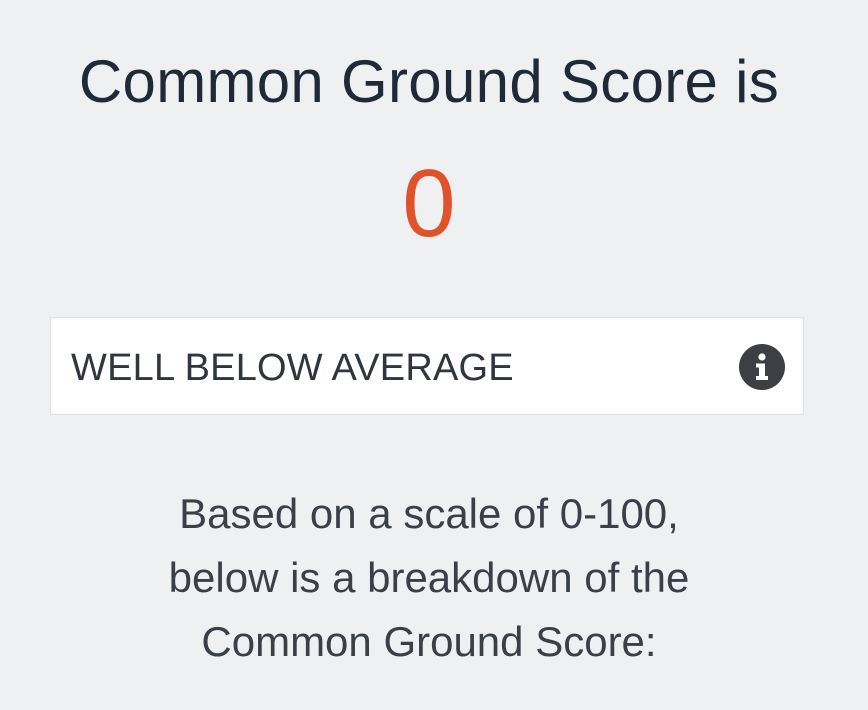 This screenshot has width=868, height=710. I want to click on description-line: Common Ground Score:, so click(429, 641).